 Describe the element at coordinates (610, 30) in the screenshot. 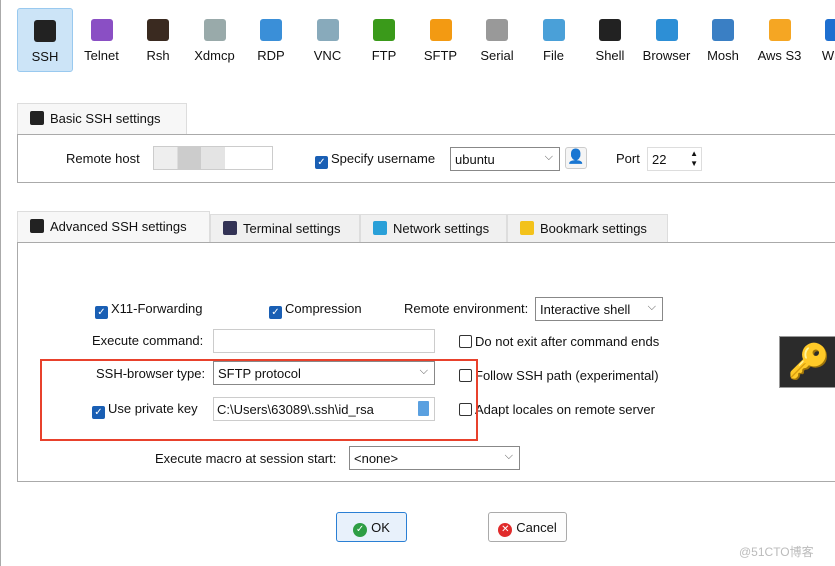

I see `shell-terminal-icon` at that location.